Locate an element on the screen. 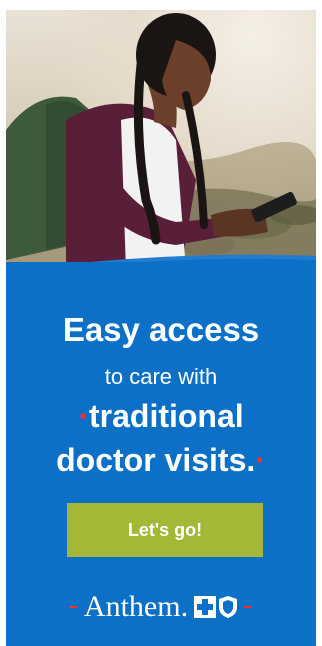  brand-icons is located at coordinates (216, 607).